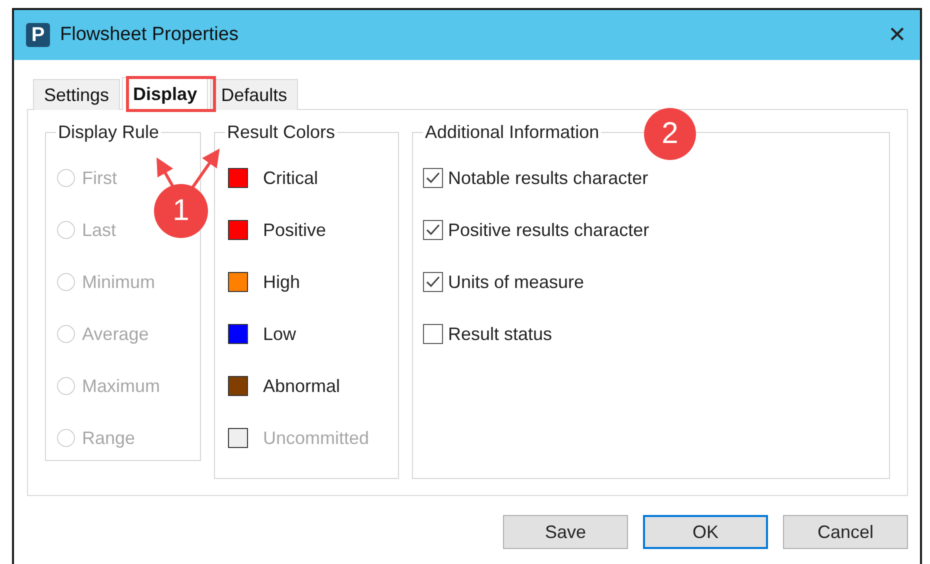  Describe the element at coordinates (301, 386) in the screenshot. I see `color-label: Abnormal` at that location.